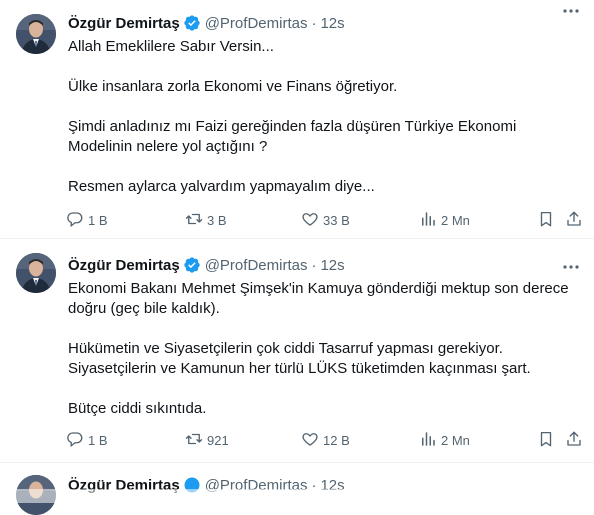 The image size is (594, 515). Describe the element at coordinates (297, 496) in the screenshot. I see `scroll-fade` at that location.